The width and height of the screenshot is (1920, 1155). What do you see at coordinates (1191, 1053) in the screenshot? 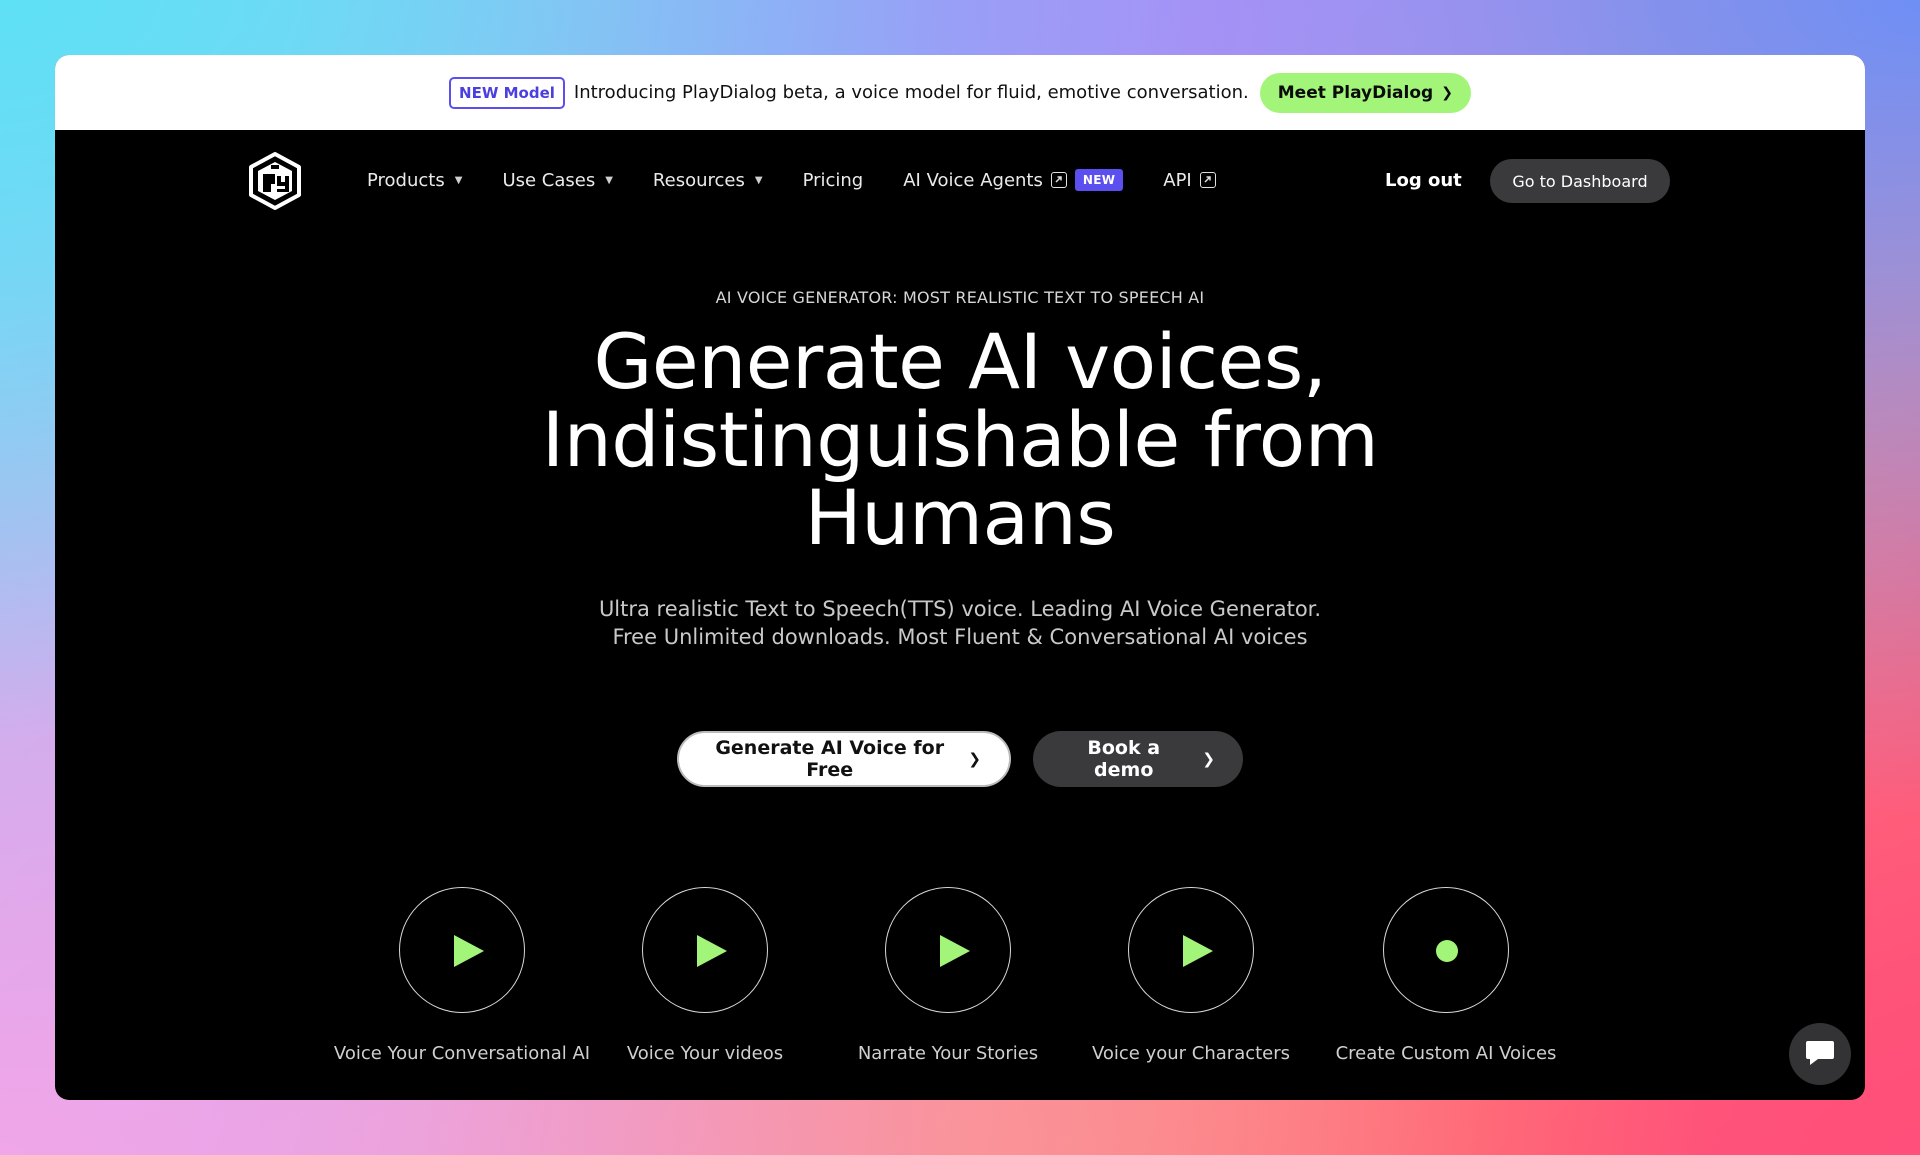
I see `feature-label: Voice your Characters` at bounding box center [1191, 1053].